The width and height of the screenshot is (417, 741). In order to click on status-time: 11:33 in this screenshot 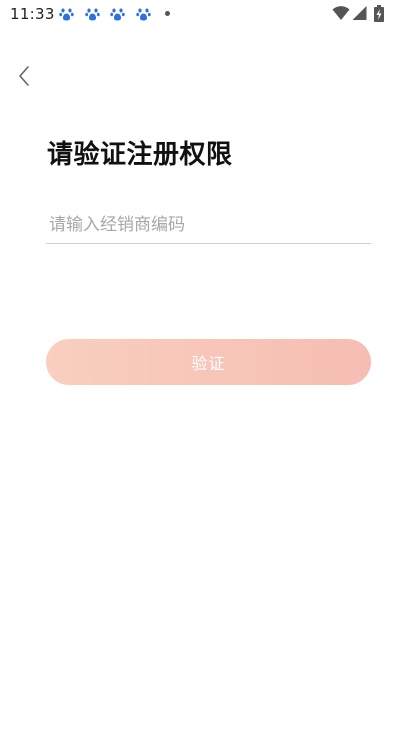, I will do `click(32, 14)`.